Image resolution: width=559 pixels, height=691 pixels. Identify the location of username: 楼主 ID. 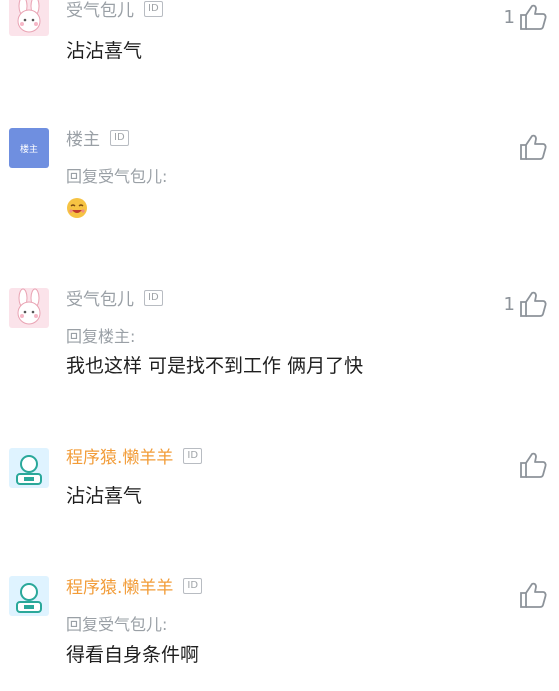
(97, 137).